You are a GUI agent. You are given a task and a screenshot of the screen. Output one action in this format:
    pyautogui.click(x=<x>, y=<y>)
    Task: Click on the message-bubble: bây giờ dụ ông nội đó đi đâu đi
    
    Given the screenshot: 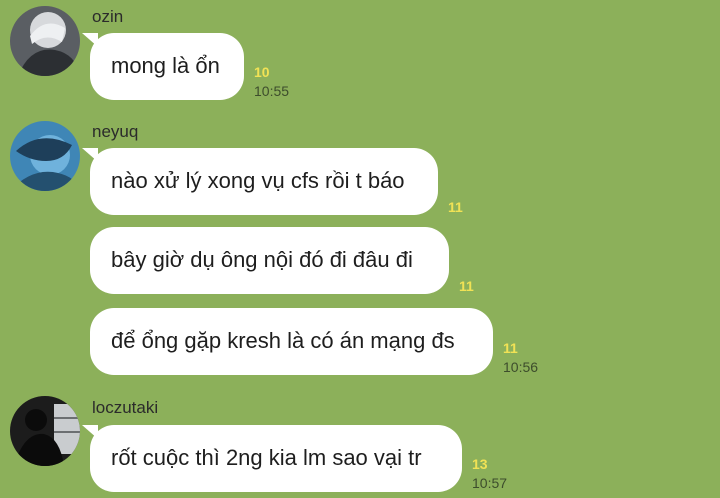 What is the action you would take?
    pyautogui.click(x=269, y=260)
    